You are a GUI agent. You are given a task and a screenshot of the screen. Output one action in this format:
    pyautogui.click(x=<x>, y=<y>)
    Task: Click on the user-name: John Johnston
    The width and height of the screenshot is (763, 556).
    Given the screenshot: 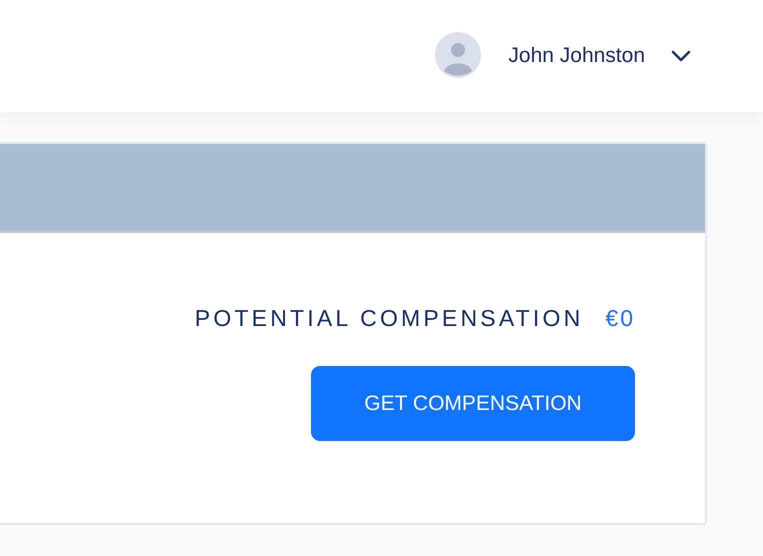 What is the action you would take?
    pyautogui.click(x=576, y=56)
    